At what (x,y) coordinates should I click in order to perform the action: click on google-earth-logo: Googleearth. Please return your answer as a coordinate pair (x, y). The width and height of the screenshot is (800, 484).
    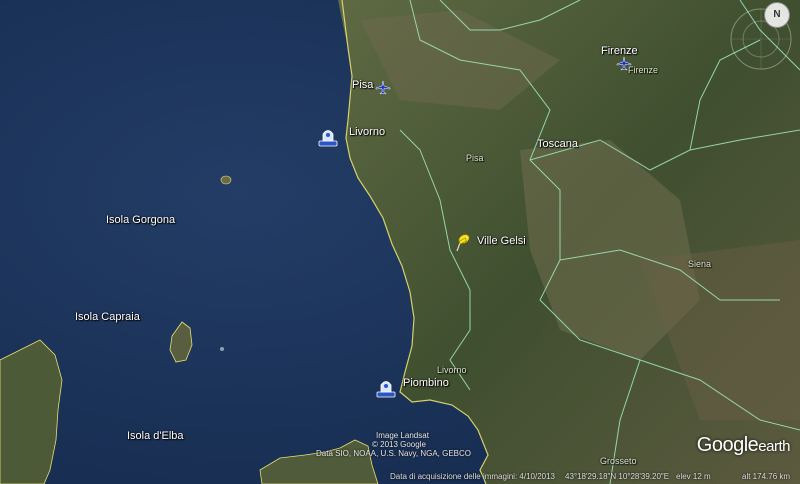
    Looking at the image, I should click on (743, 445).